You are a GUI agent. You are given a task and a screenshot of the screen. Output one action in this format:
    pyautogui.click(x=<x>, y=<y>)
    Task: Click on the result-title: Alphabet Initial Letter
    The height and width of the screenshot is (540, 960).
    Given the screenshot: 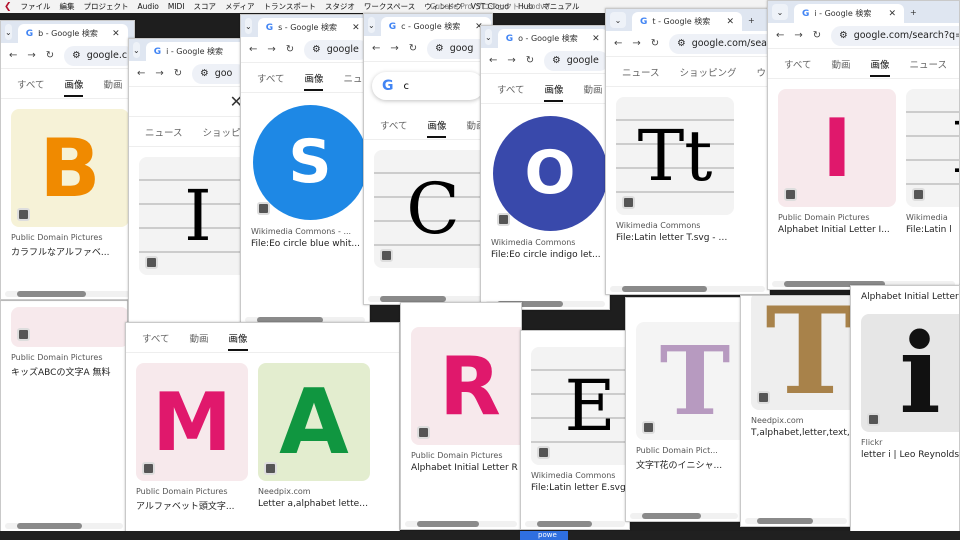 What is the action you would take?
    pyautogui.click(x=905, y=294)
    